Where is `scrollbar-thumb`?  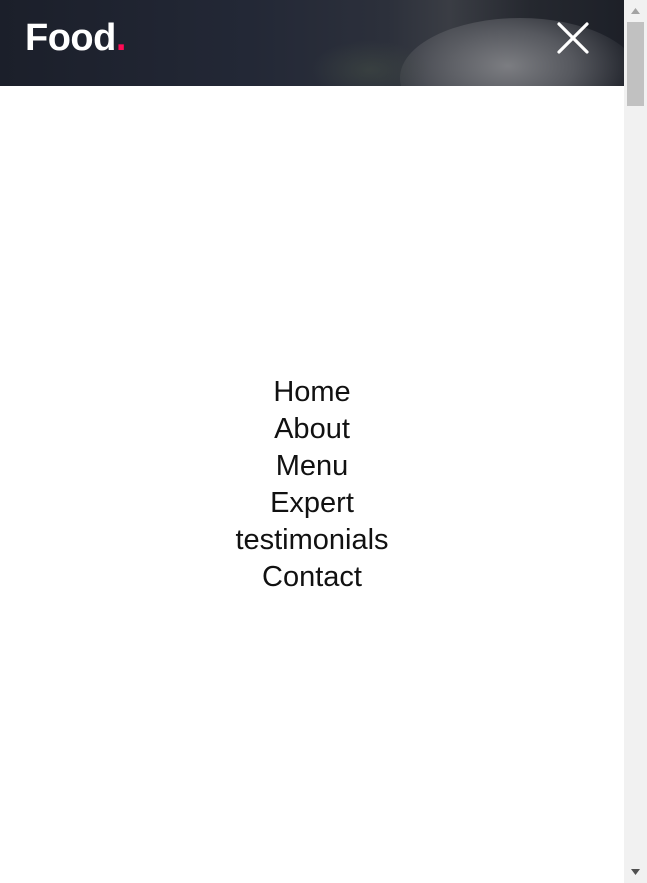 scrollbar-thumb is located at coordinates (635, 64).